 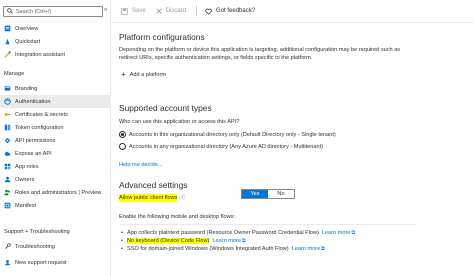 I want to click on platform-configurations-heading: Platform configurations, so click(x=162, y=37).